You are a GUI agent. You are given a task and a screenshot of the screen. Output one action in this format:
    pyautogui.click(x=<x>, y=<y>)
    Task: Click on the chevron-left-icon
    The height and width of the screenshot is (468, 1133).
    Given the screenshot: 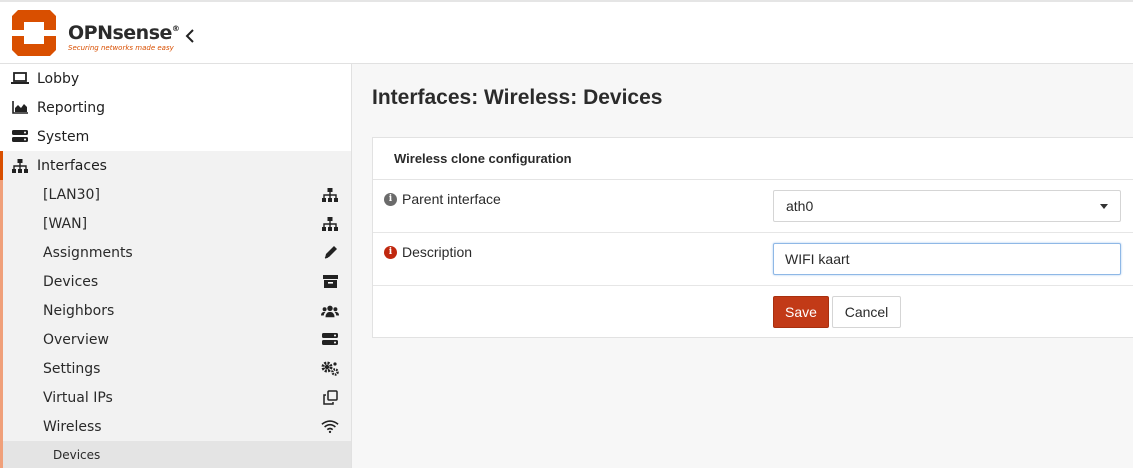 What is the action you would take?
    pyautogui.click(x=190, y=36)
    